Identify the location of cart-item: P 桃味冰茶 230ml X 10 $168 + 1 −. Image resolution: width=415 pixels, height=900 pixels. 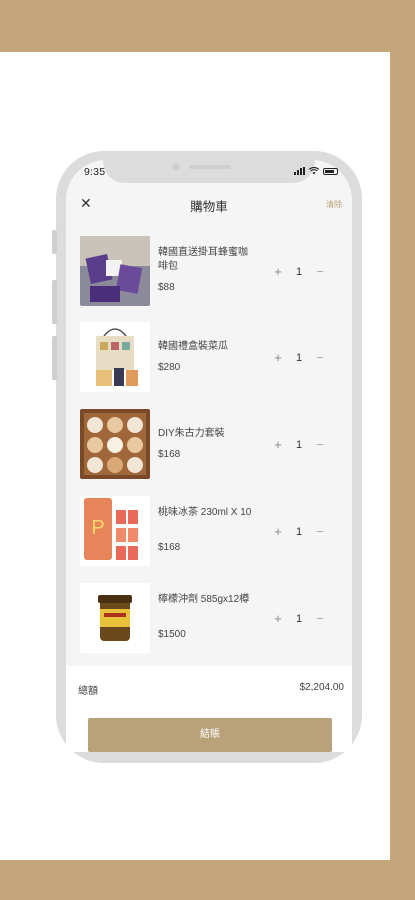
(209, 536).